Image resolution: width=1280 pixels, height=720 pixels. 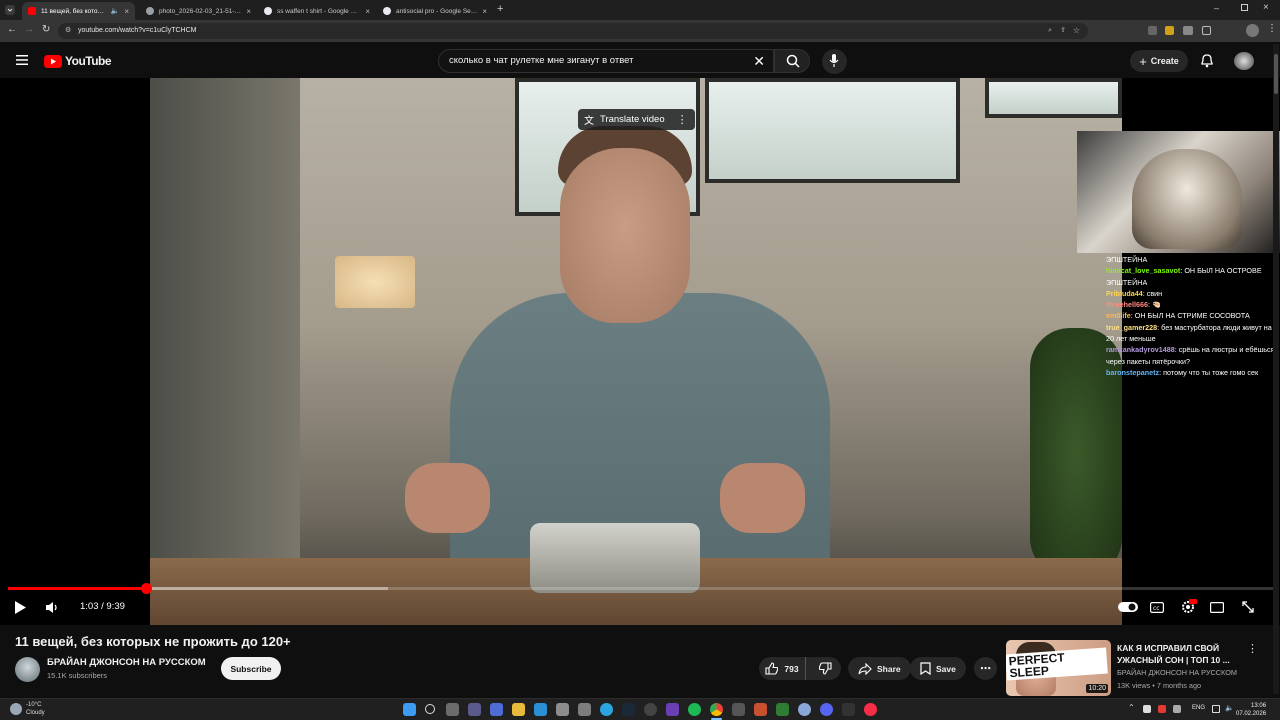 What do you see at coordinates (716, 709) in the screenshot?
I see `chrome-icon` at bounding box center [716, 709].